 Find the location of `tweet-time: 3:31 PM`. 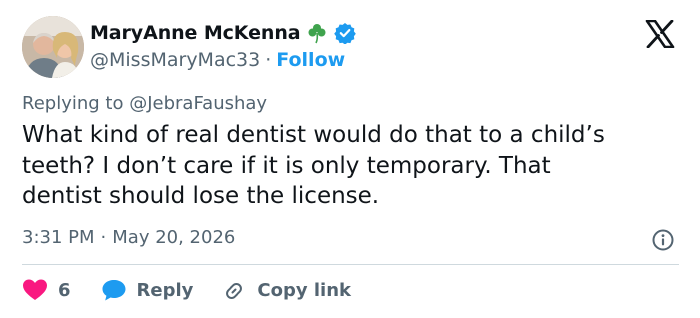

tweet-time: 3:31 PM is located at coordinates (58, 237).